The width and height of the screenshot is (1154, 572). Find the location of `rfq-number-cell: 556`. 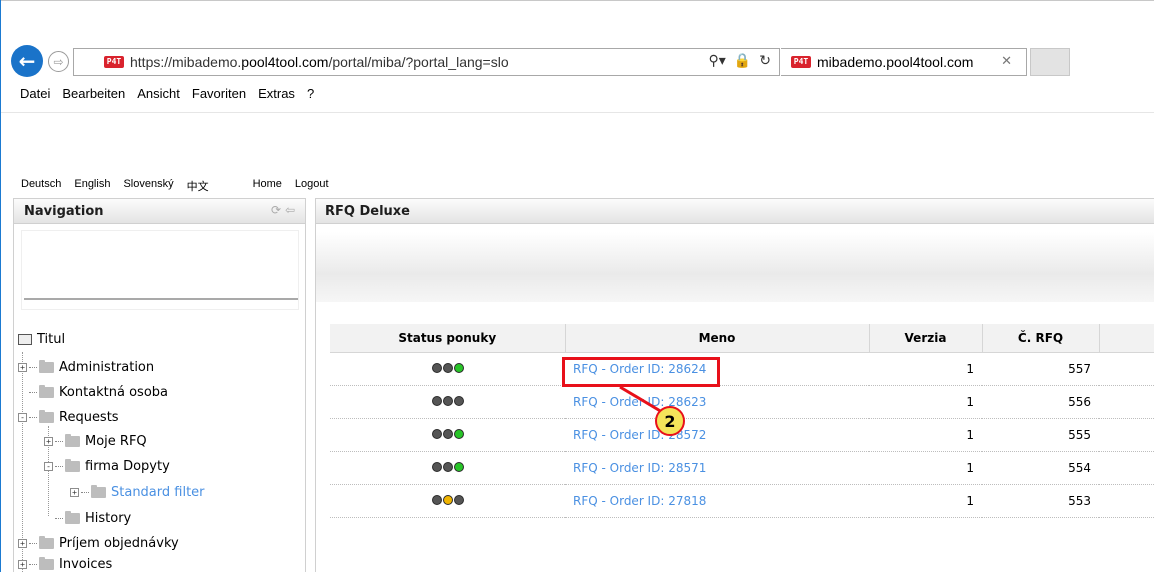

rfq-number-cell: 556 is located at coordinates (1040, 402).